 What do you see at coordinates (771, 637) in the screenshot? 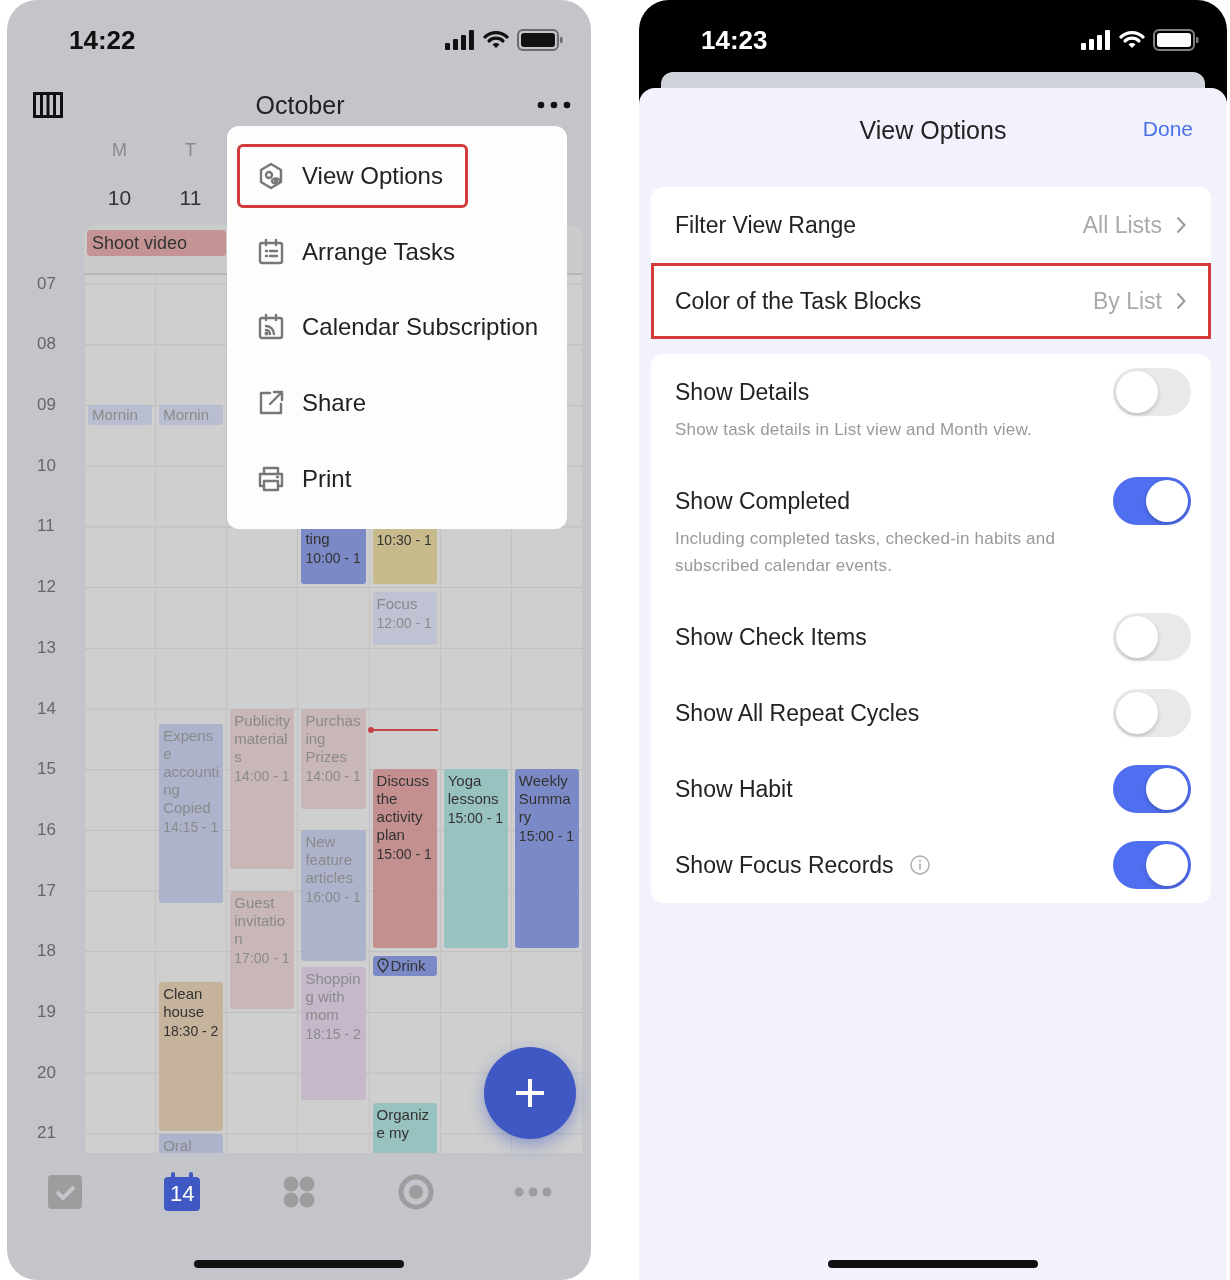
I see `setting-label: Show Check Items` at bounding box center [771, 637].